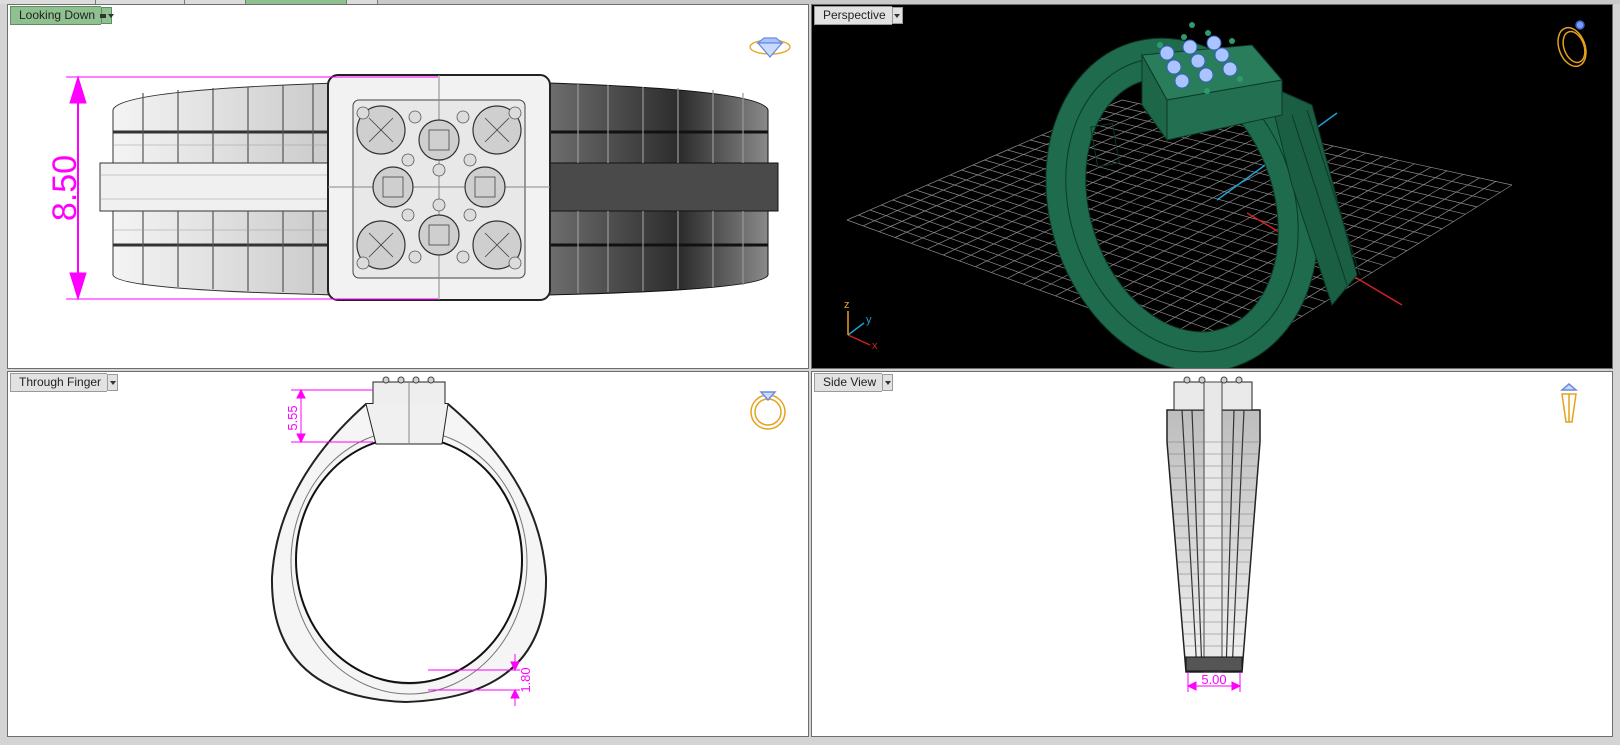 The width and height of the screenshot is (1620, 745). What do you see at coordinates (409, 540) in the screenshot?
I see `ring-front-model` at bounding box center [409, 540].